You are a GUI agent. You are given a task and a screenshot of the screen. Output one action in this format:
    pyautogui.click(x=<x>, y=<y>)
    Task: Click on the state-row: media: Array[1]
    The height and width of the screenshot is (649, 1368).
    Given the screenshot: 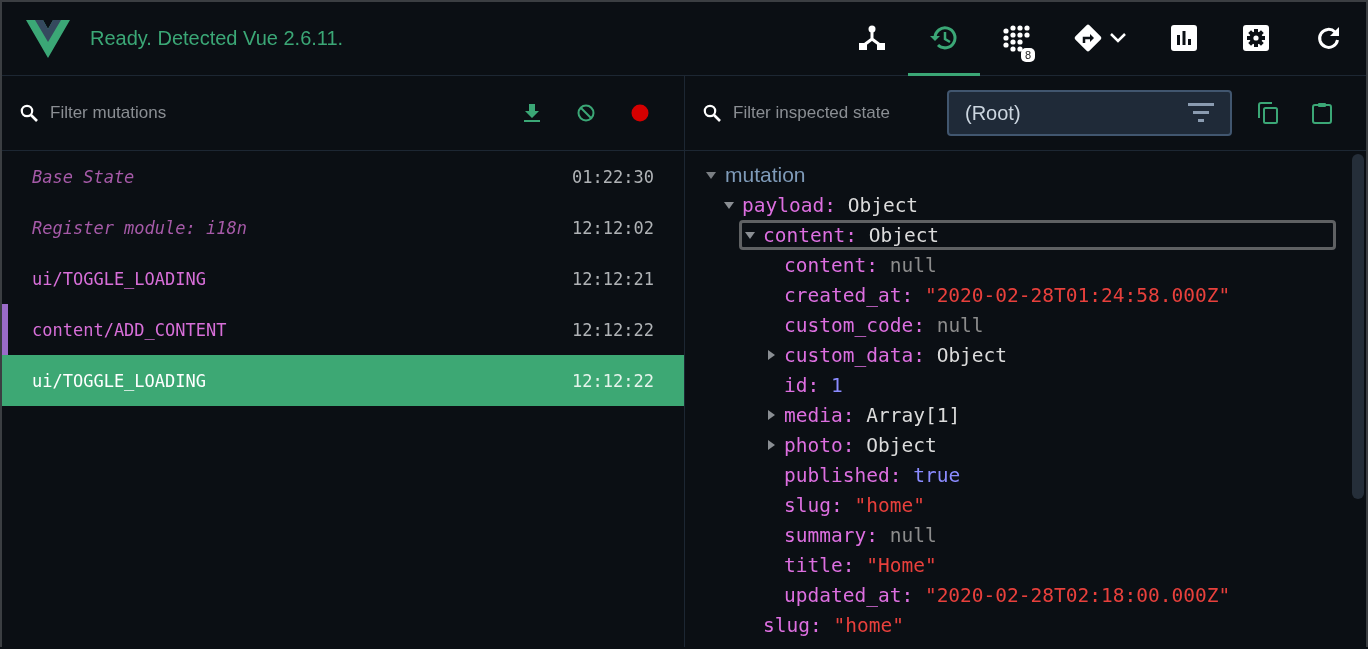 What is the action you would take?
    pyautogui.click(x=1048, y=415)
    